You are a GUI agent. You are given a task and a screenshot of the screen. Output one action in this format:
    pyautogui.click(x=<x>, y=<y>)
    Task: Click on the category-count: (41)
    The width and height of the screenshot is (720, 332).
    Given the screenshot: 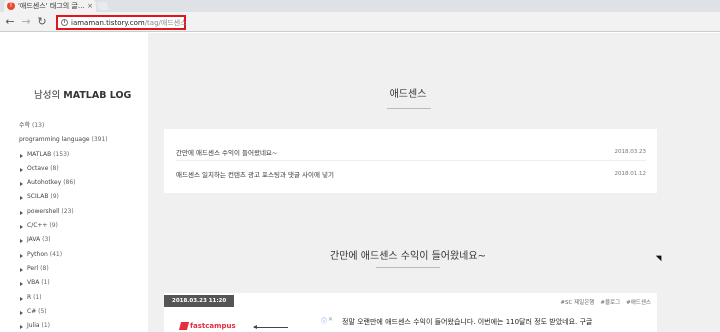 What is the action you would take?
    pyautogui.click(x=56, y=254)
    